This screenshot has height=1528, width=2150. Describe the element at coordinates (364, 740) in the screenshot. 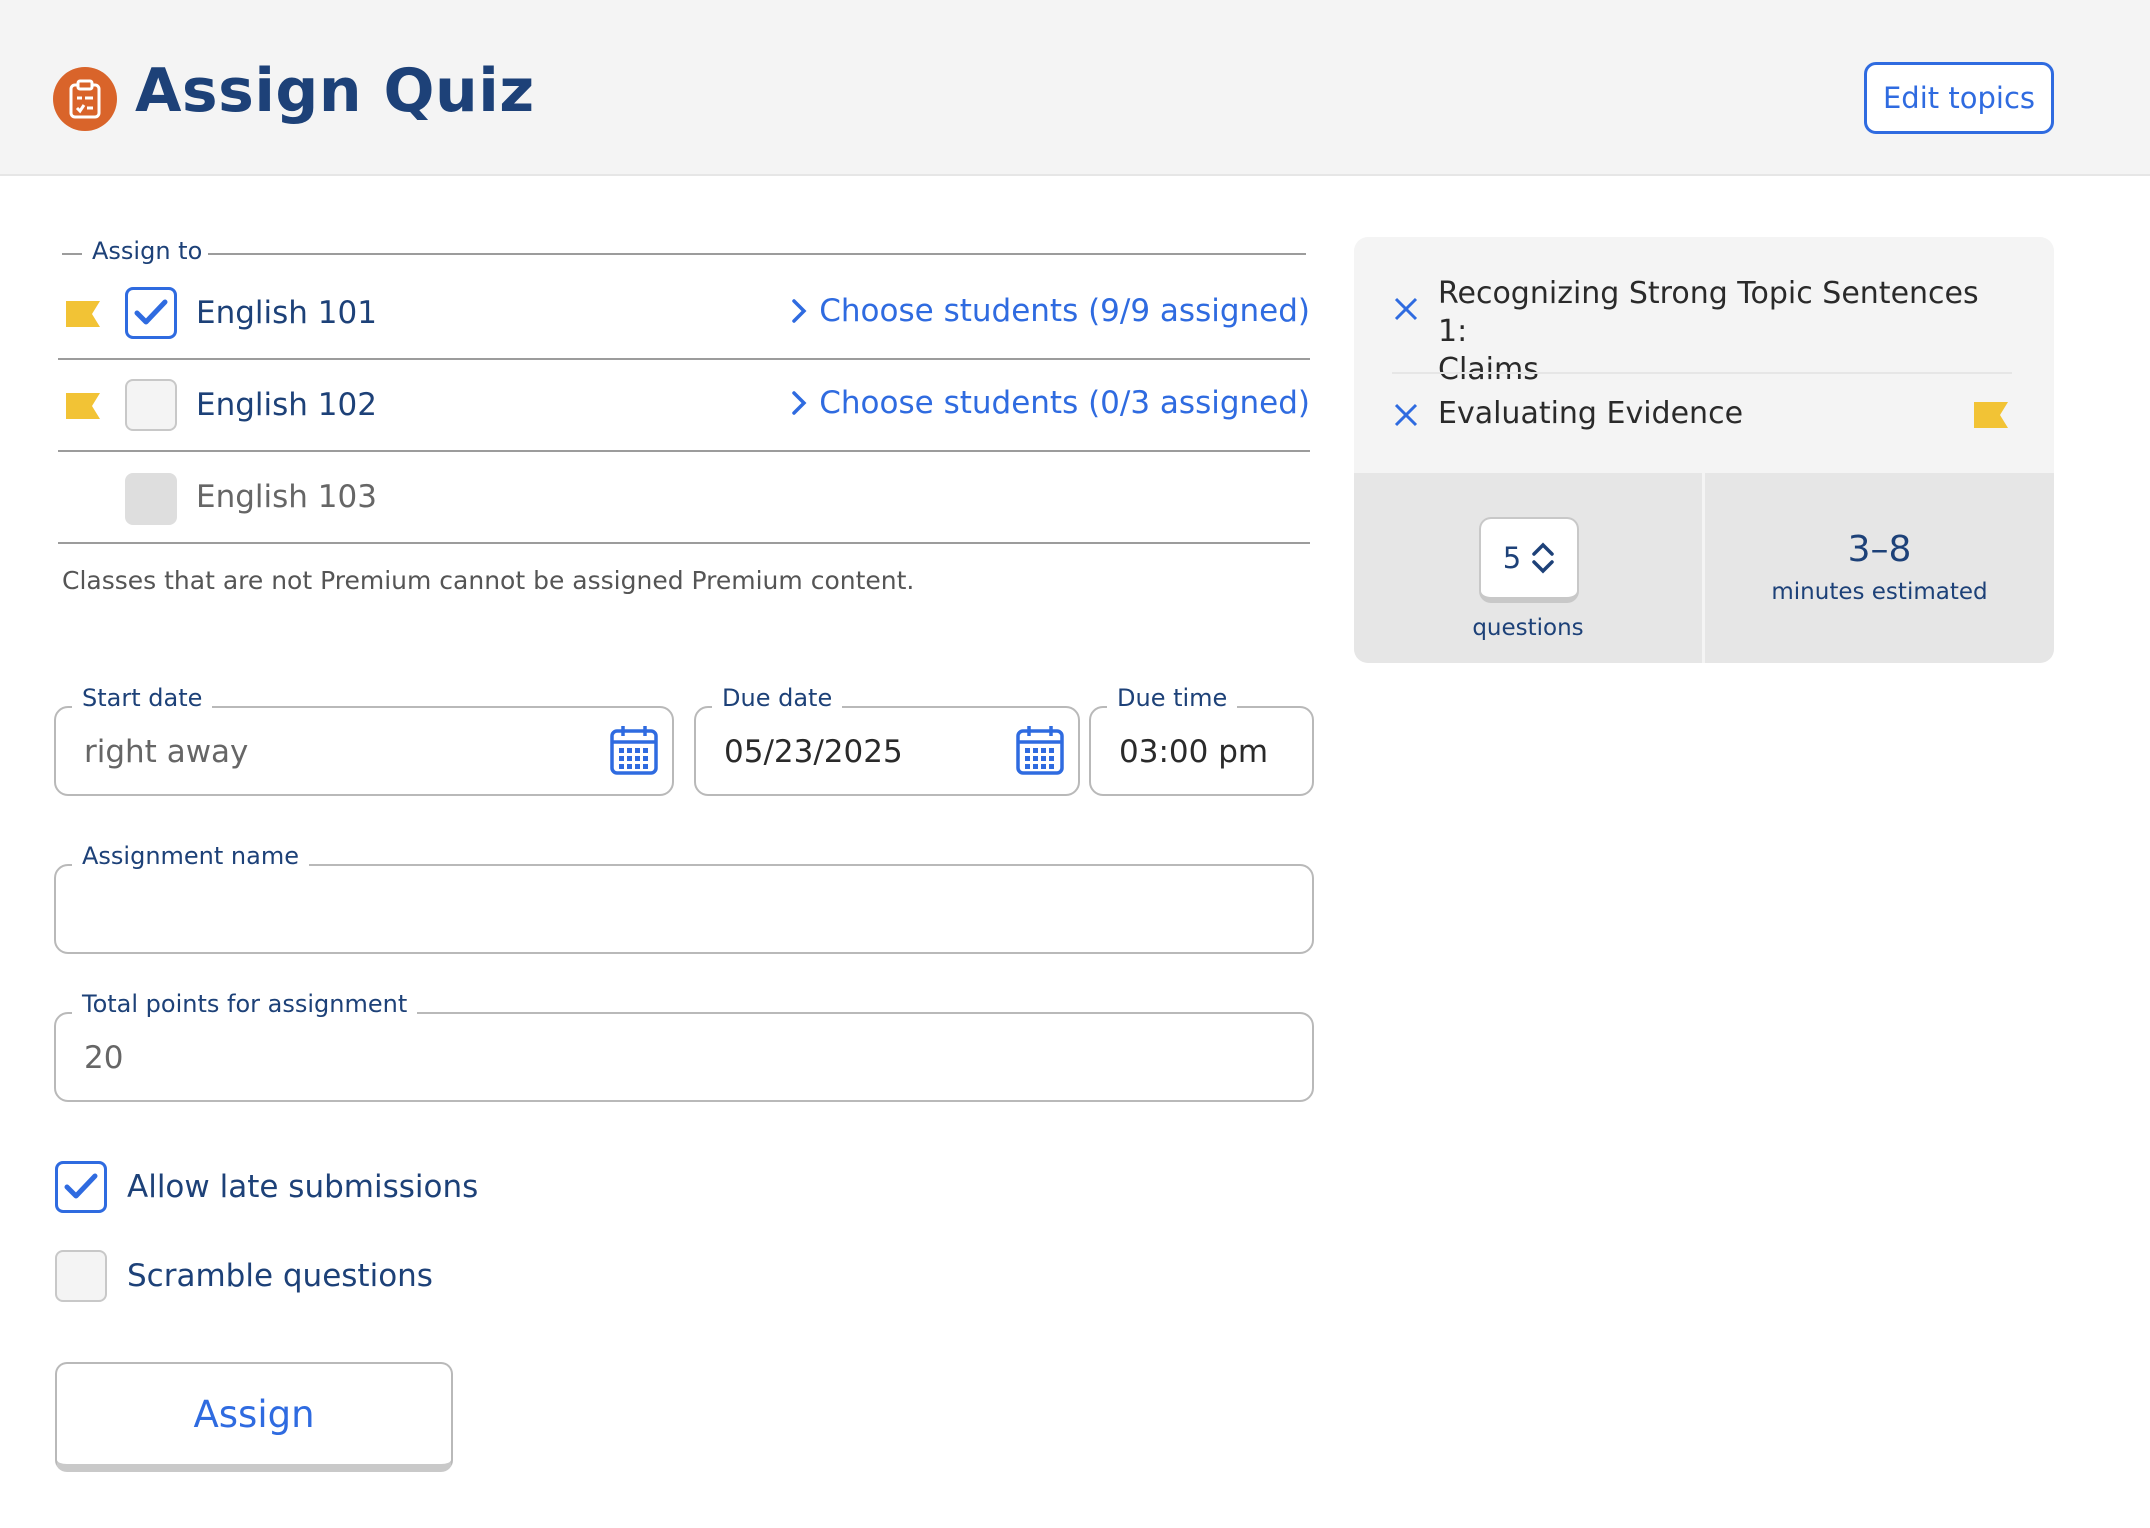

I see `start-date-field: Start date right away` at that location.